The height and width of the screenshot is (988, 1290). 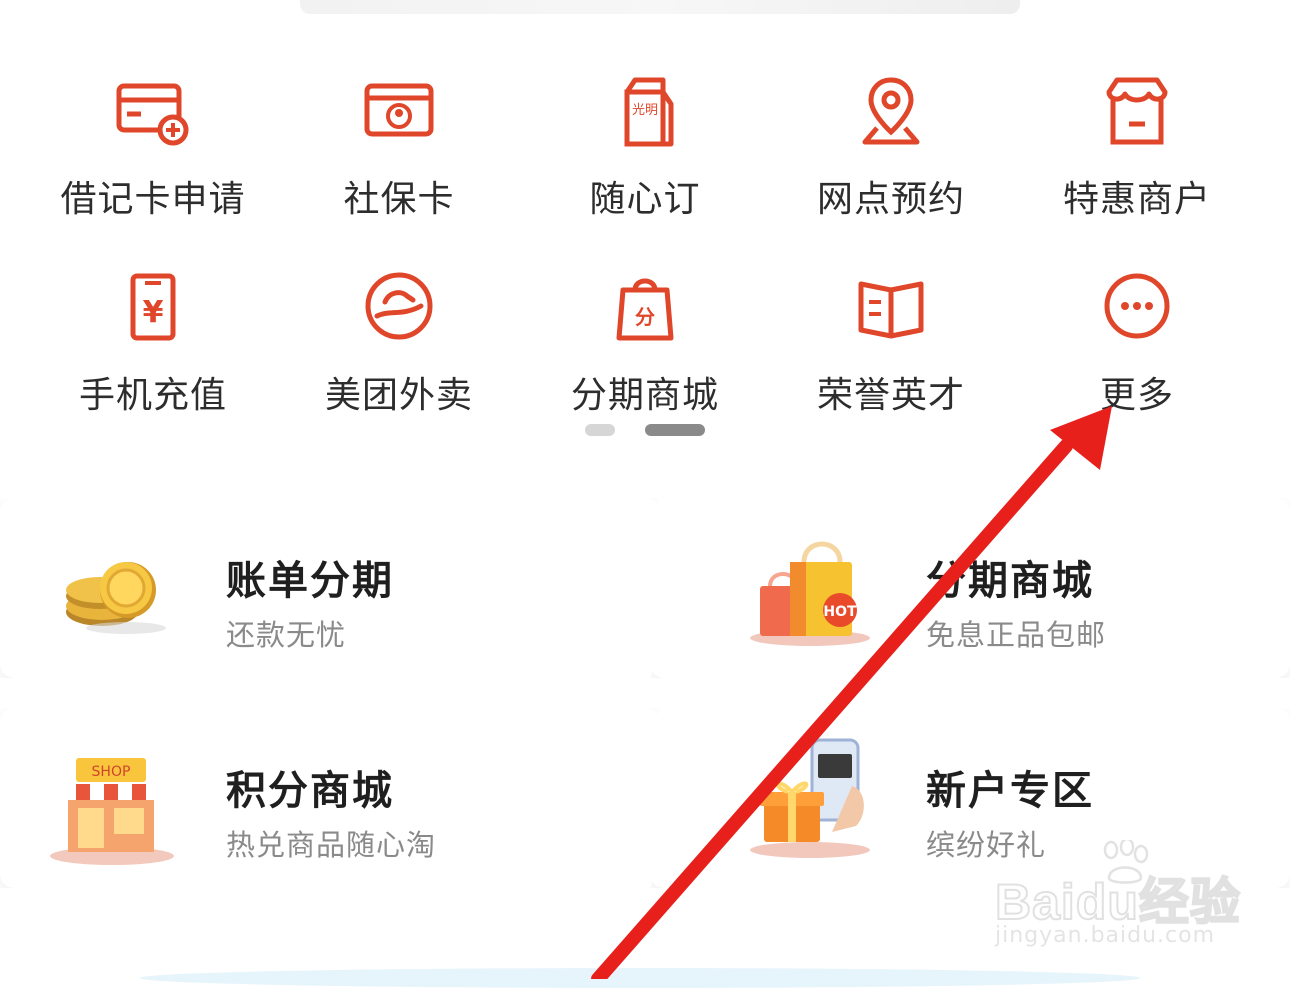 What do you see at coordinates (840, 612) in the screenshot?
I see `hot-badge: HOT` at bounding box center [840, 612].